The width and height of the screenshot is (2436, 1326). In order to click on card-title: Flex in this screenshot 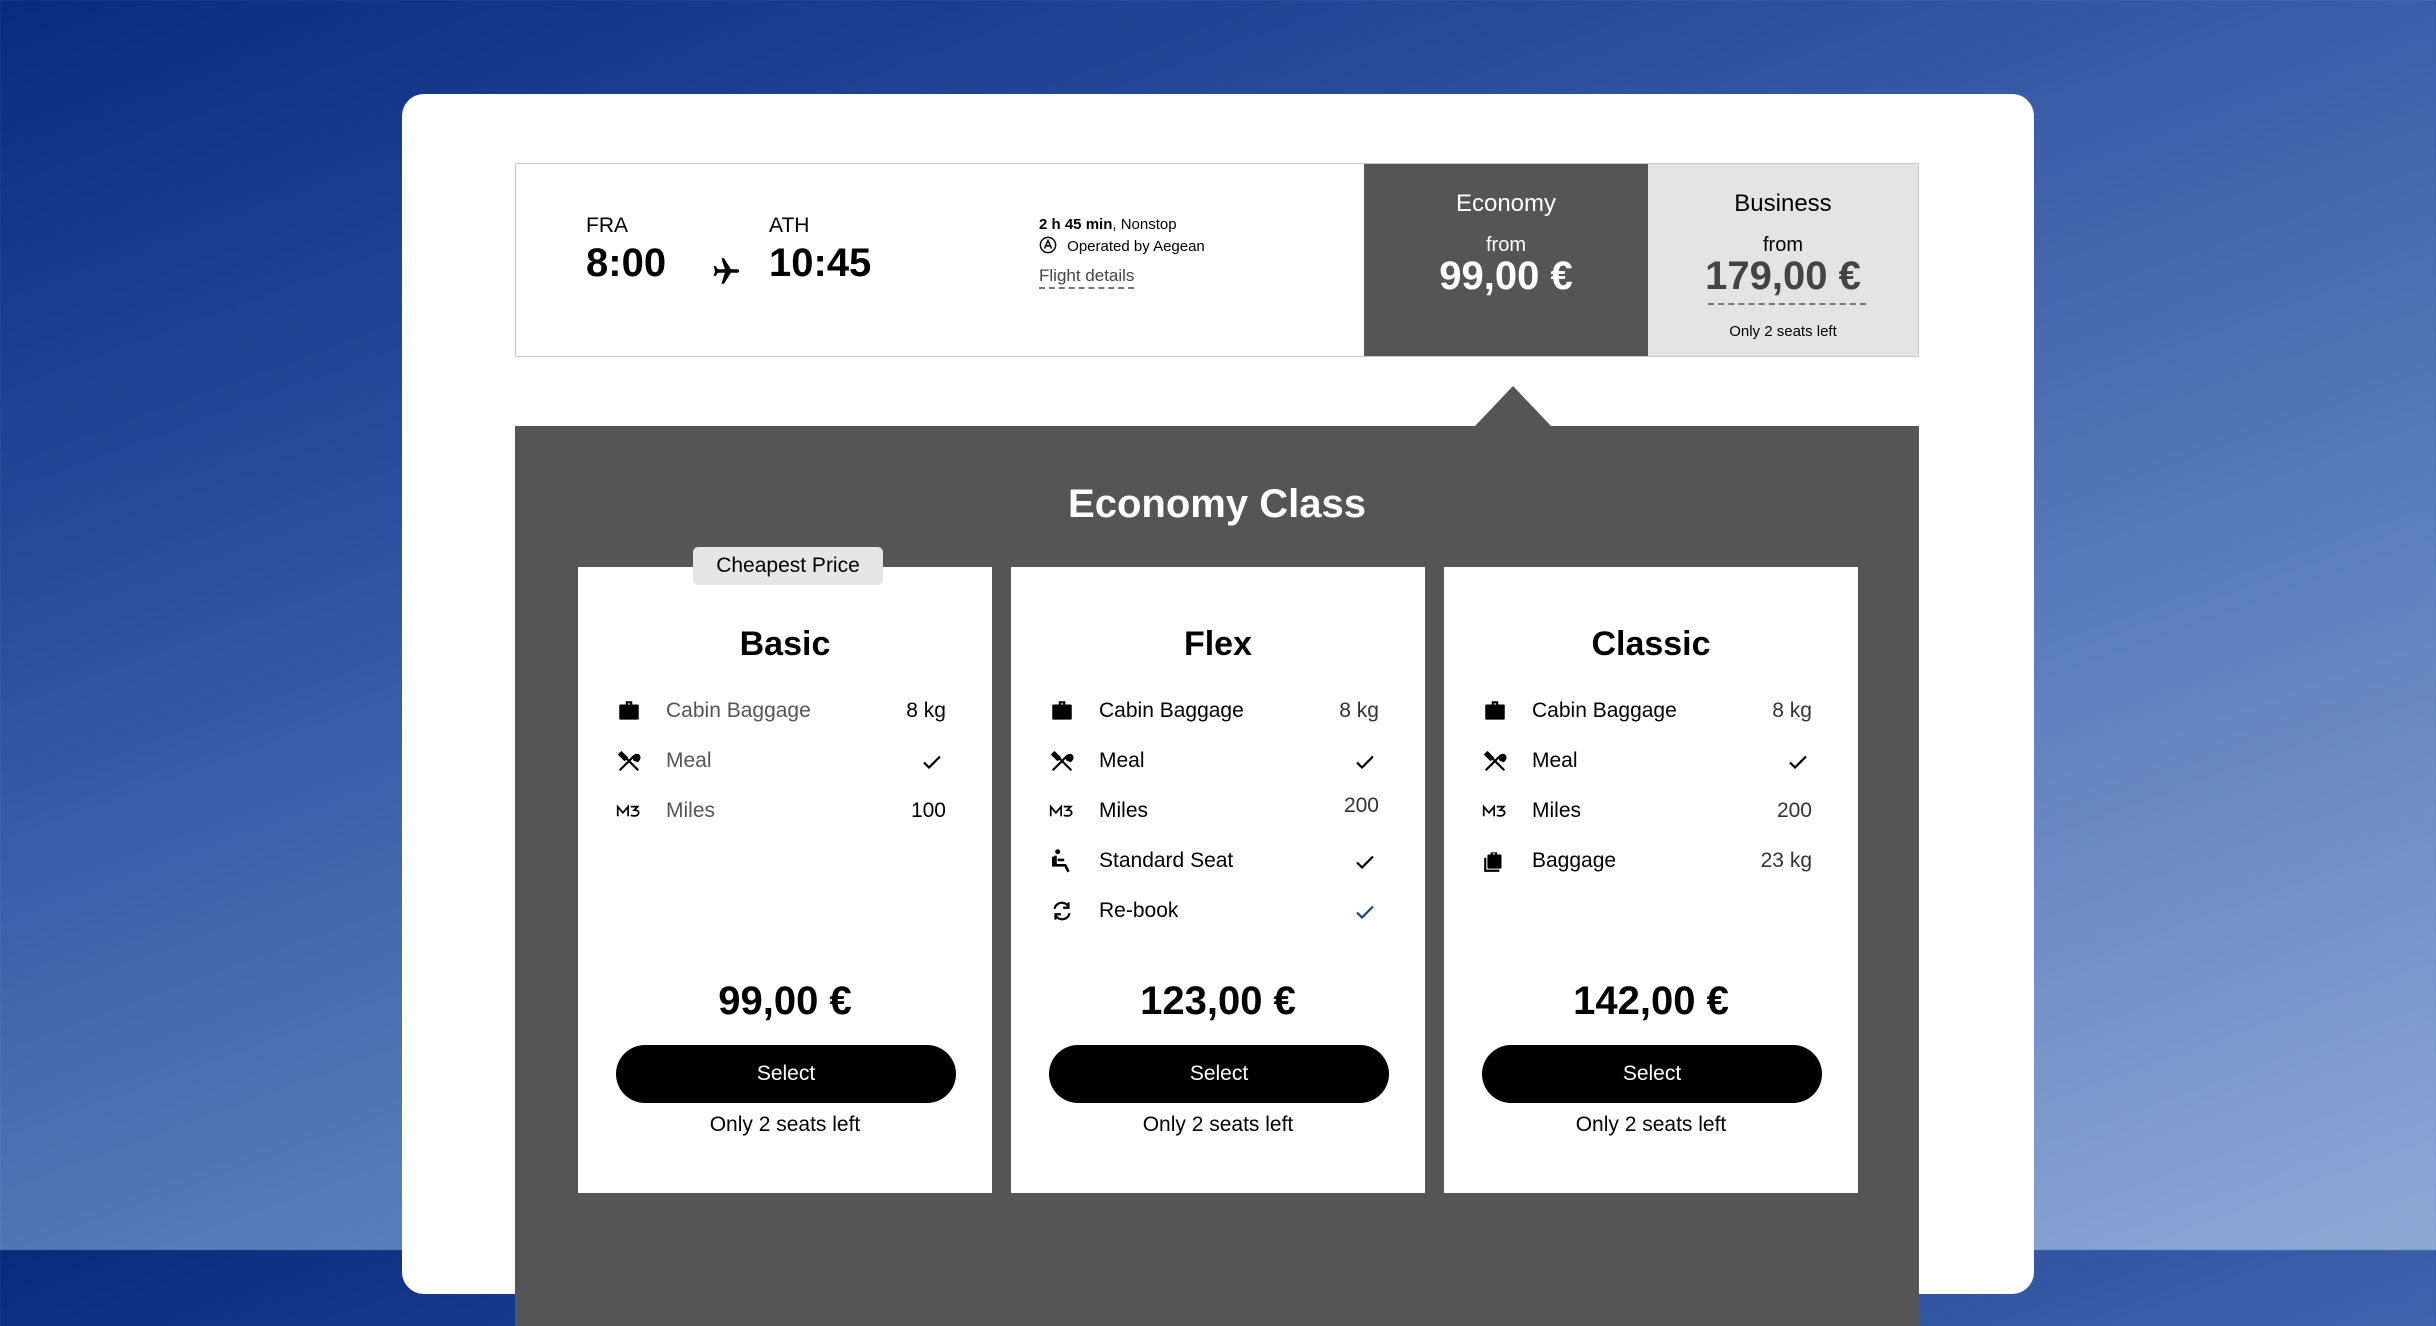, I will do `click(1218, 644)`.